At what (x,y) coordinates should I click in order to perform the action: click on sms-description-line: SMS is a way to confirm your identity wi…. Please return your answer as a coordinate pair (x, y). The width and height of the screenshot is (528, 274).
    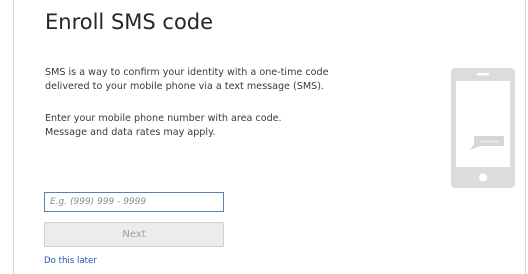
    Looking at the image, I should click on (187, 72).